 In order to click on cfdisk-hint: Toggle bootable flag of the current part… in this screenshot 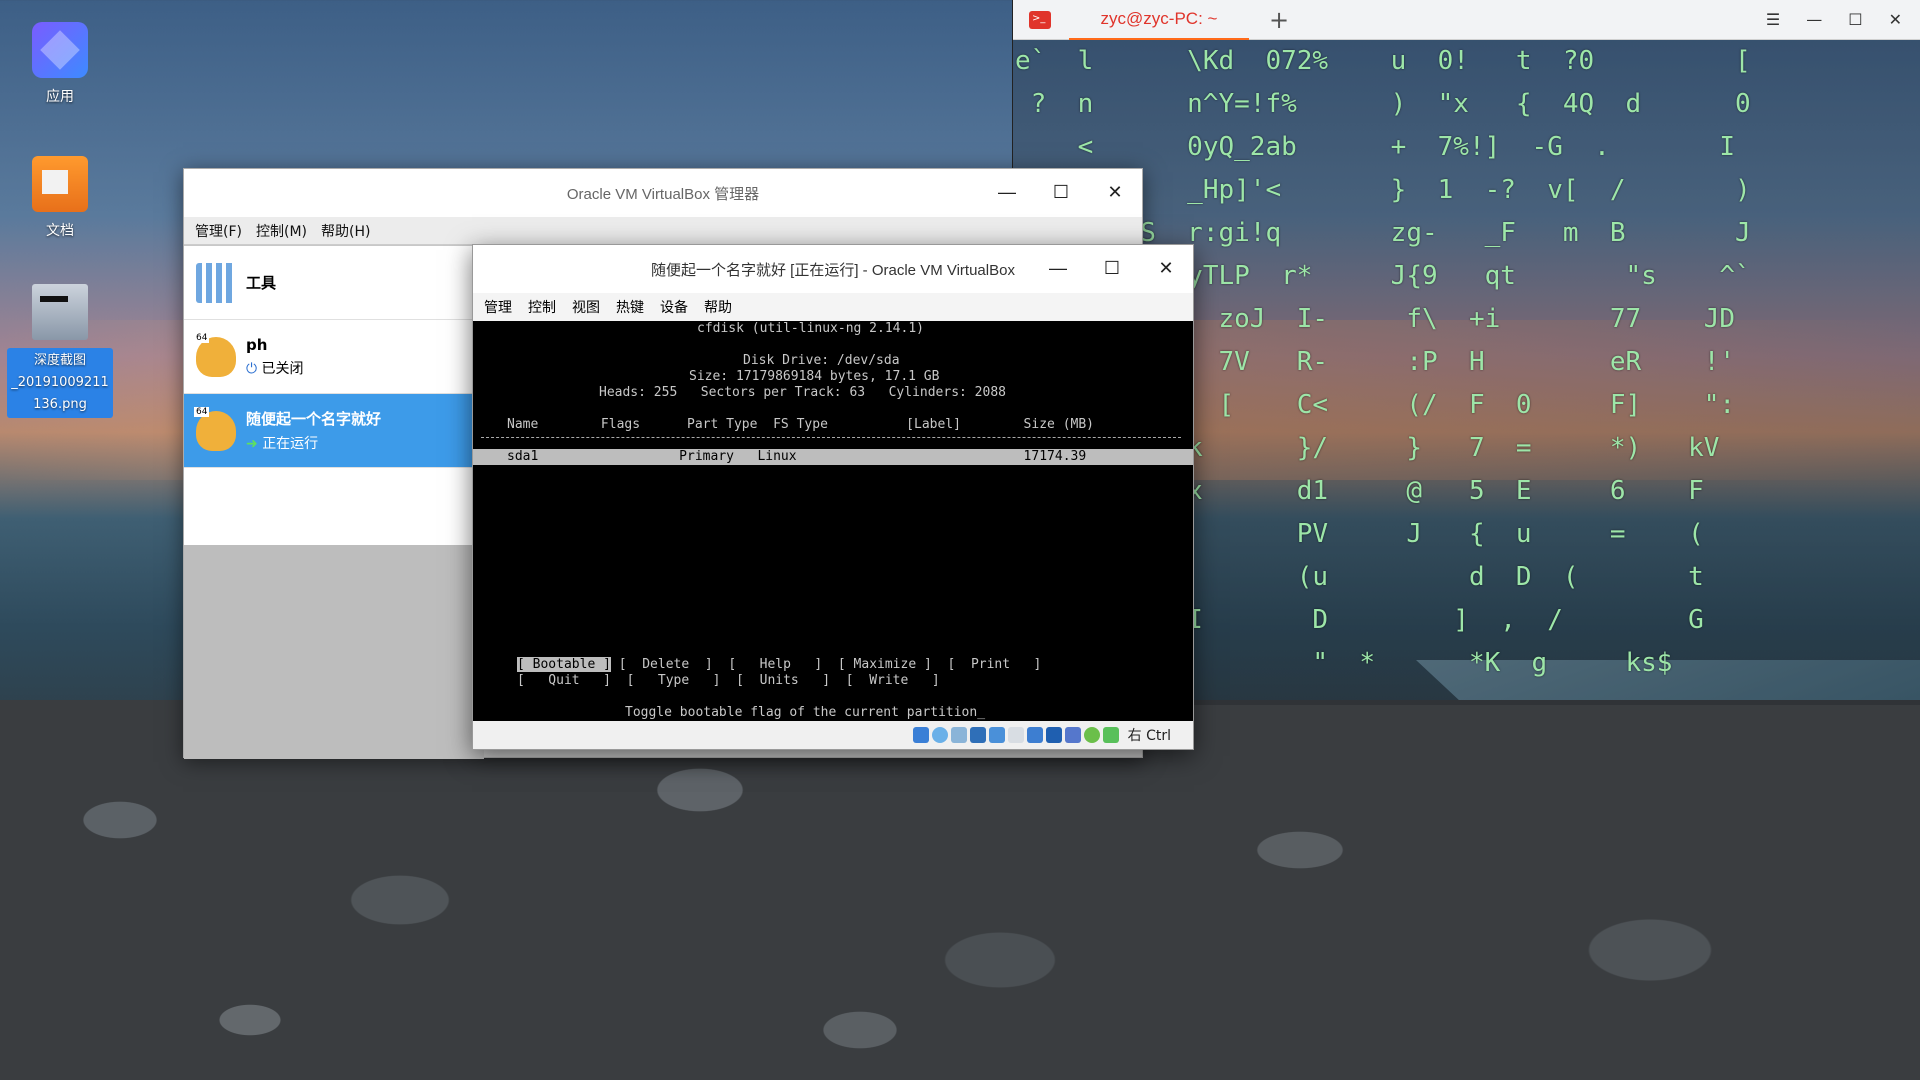, I will do `click(805, 712)`.